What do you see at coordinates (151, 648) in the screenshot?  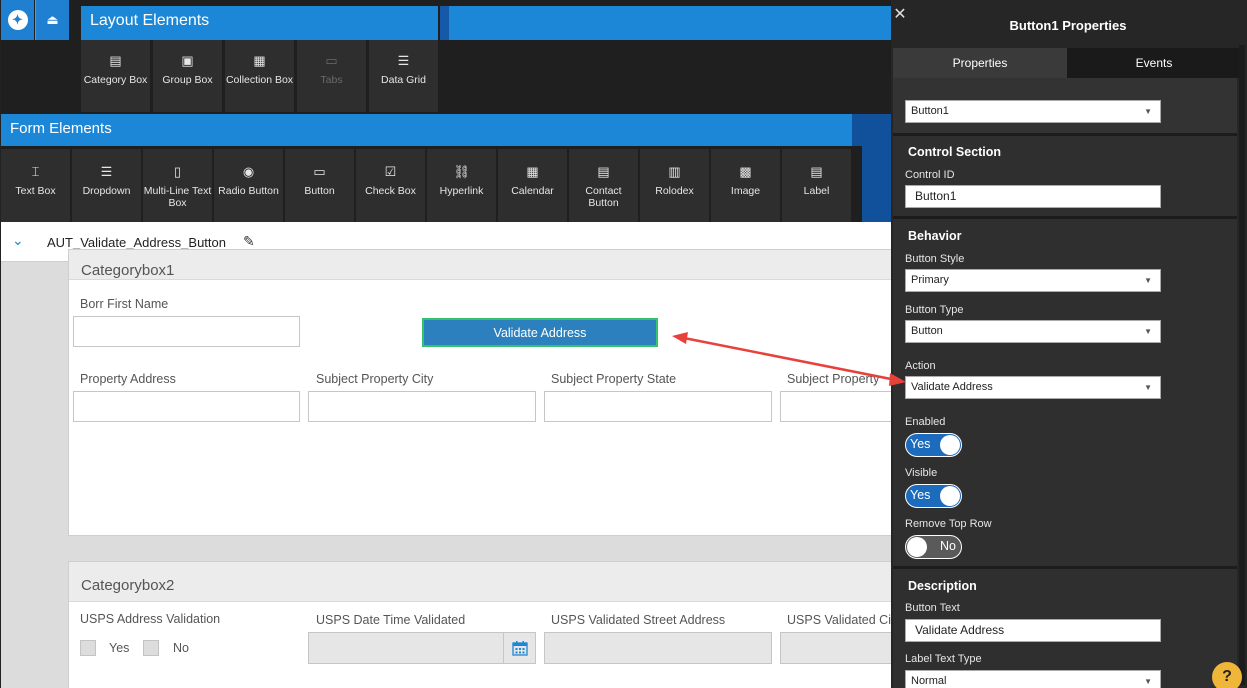 I see `usps-no-checkbox` at bounding box center [151, 648].